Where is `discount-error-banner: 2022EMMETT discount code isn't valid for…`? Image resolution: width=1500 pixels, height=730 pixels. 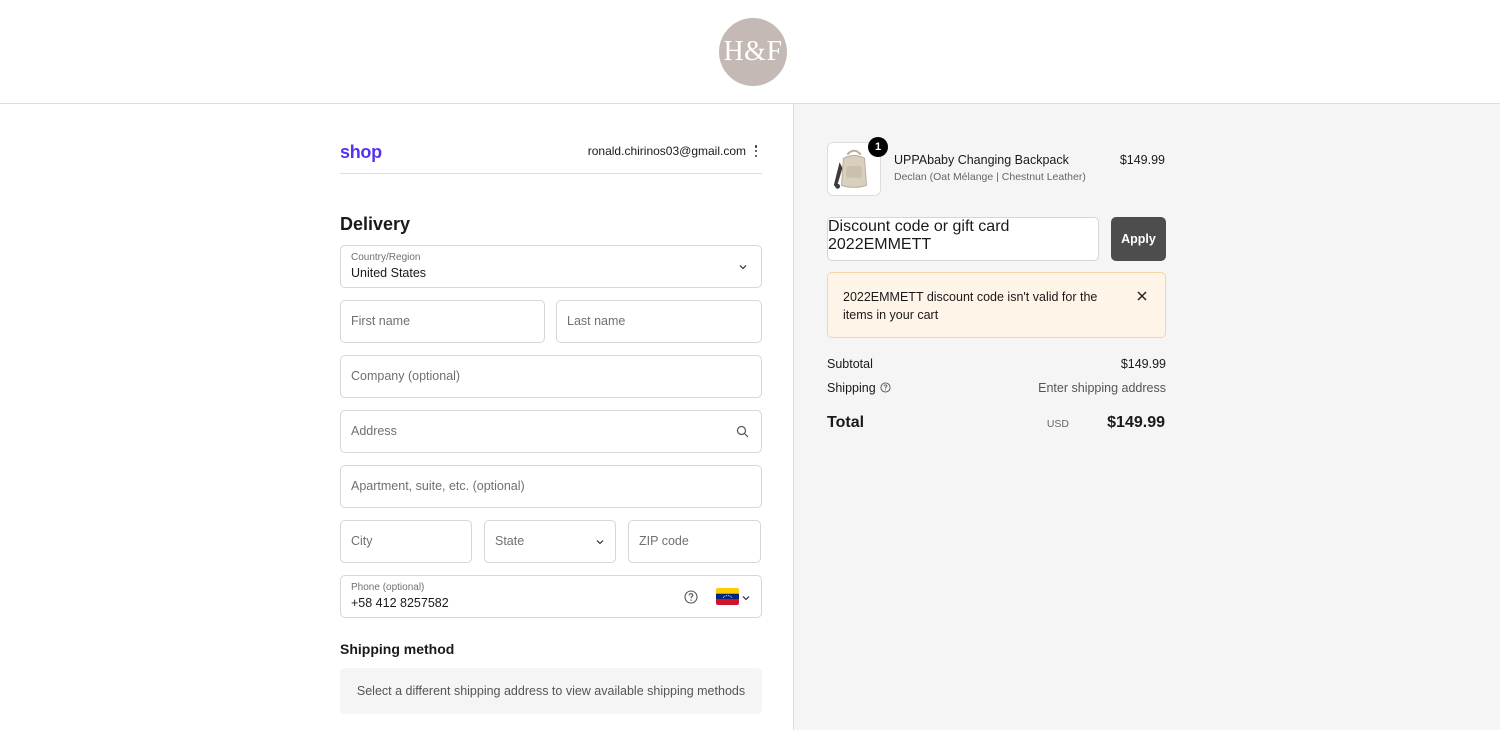 discount-error-banner: 2022EMMETT discount code isn't valid for… is located at coordinates (996, 305).